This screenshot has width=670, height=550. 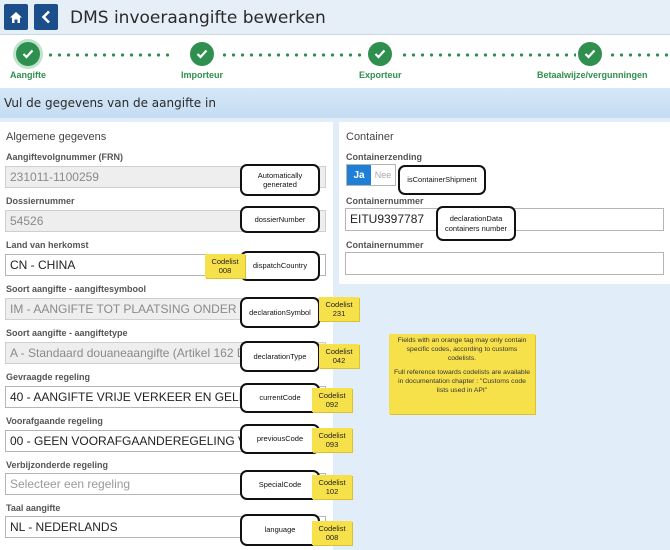 What do you see at coordinates (476, 223) in the screenshot?
I see `api-tag: declarationData containers number` at bounding box center [476, 223].